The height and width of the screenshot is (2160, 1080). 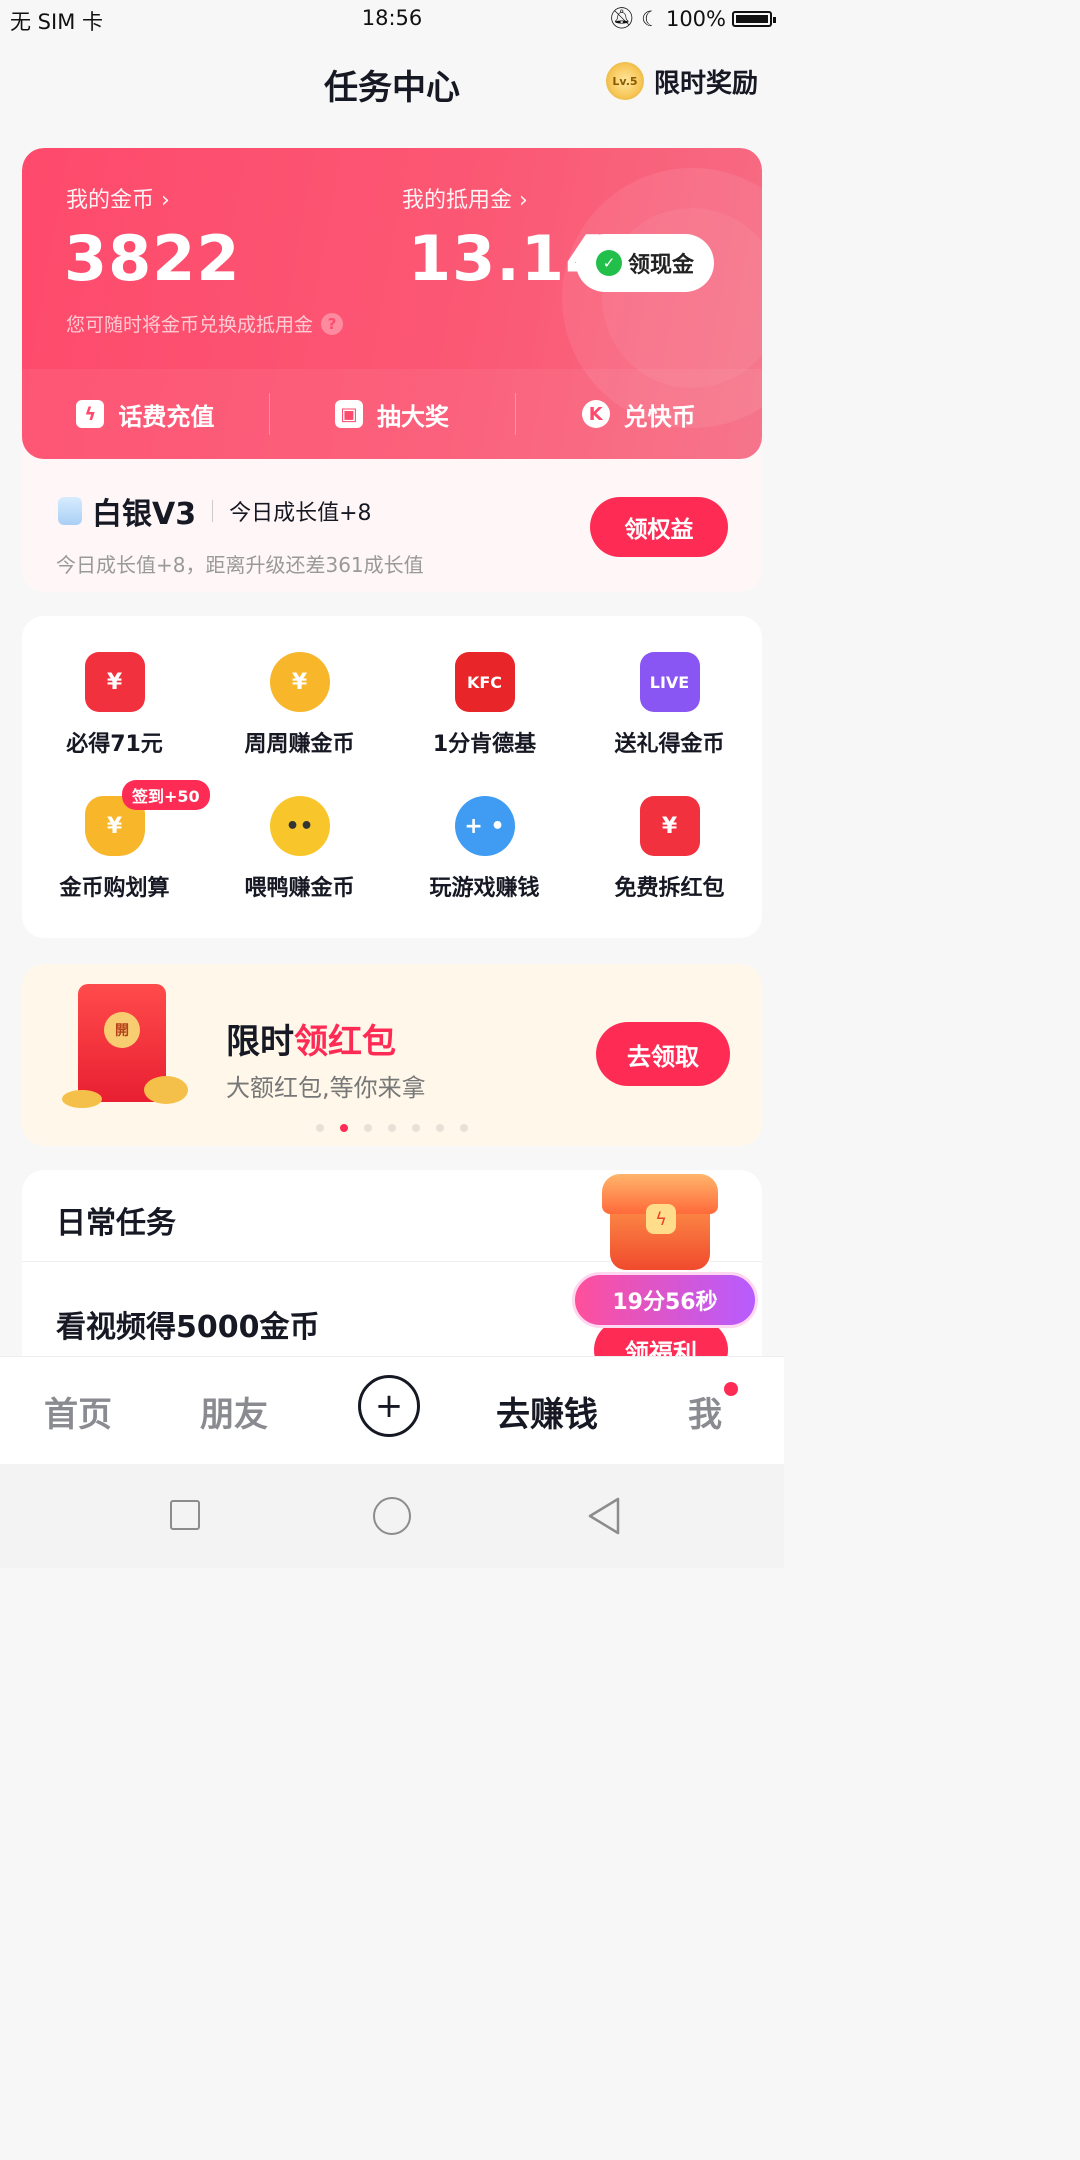 I want to click on status-icons: 🔕︎ ☾ 100%, so click(x=692, y=18).